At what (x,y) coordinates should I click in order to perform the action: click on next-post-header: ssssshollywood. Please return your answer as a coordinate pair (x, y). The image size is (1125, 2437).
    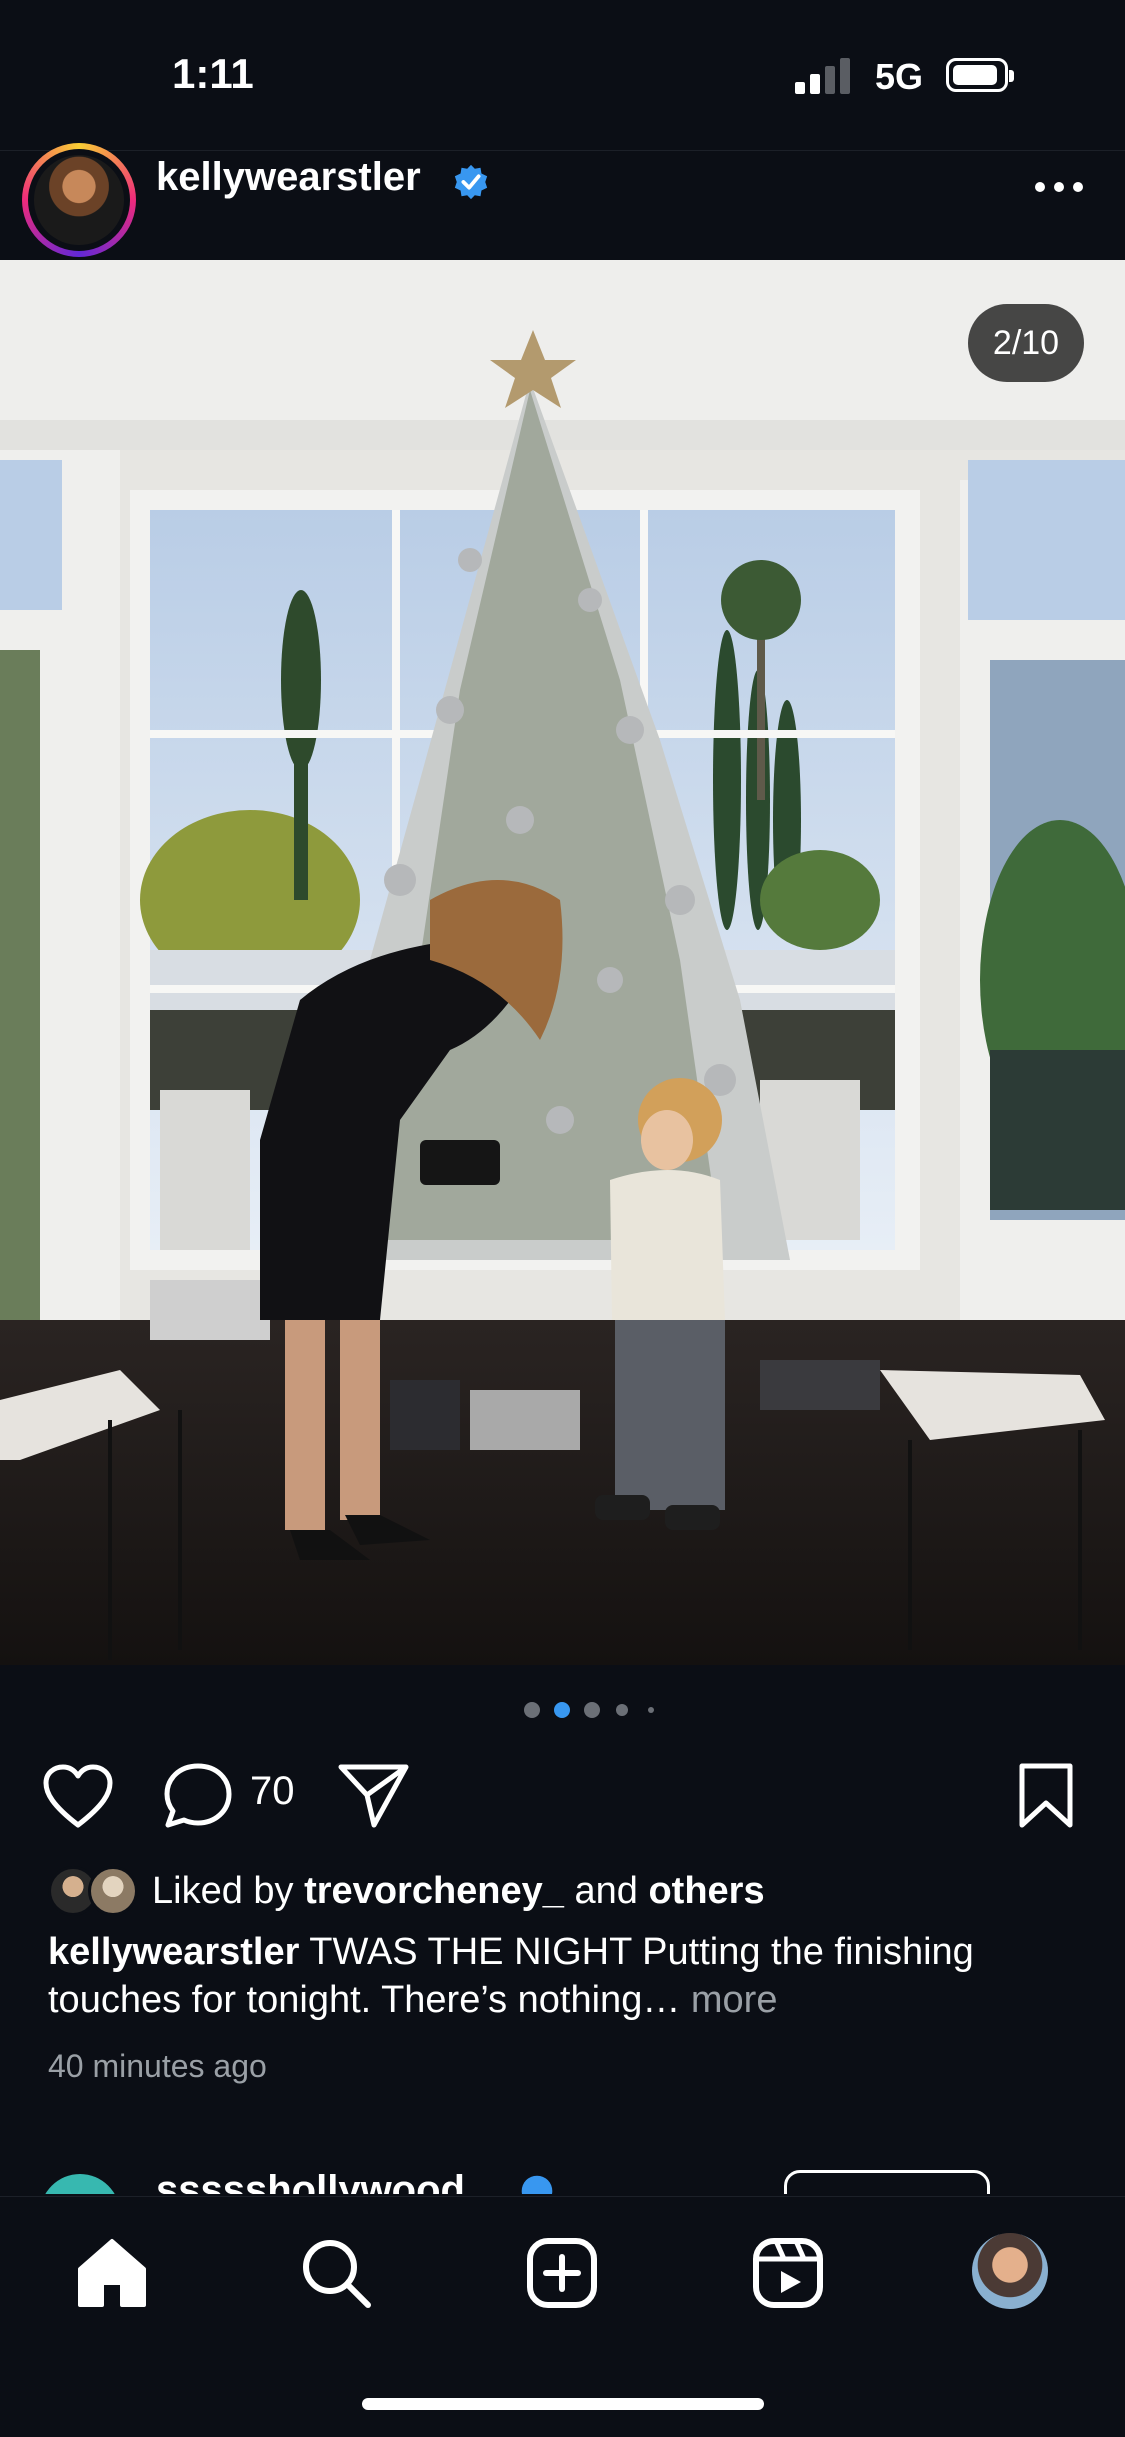
    Looking at the image, I should click on (562, 2177).